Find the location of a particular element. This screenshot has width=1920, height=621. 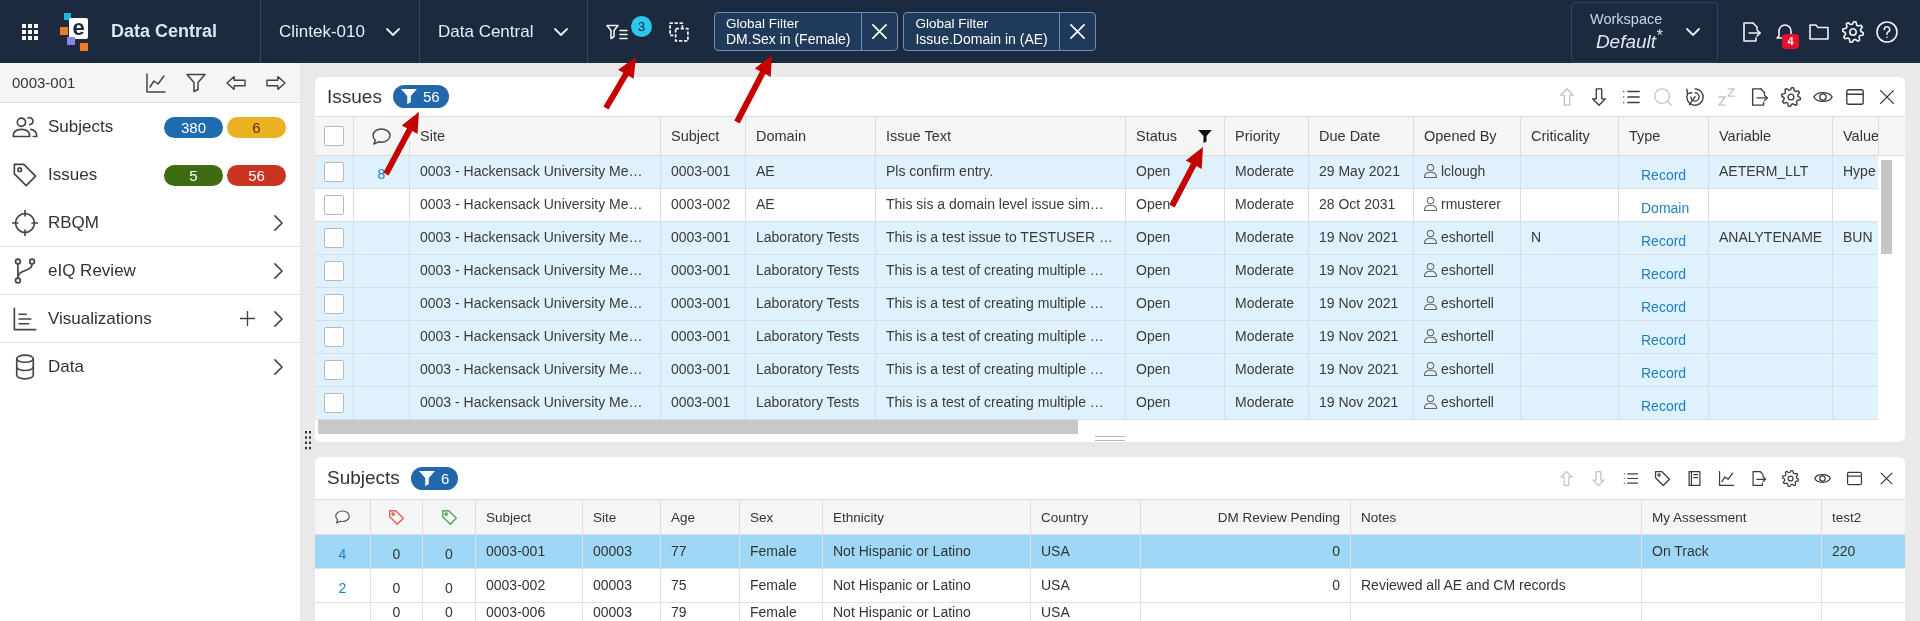

swirl-icon is located at coordinates (1695, 96).